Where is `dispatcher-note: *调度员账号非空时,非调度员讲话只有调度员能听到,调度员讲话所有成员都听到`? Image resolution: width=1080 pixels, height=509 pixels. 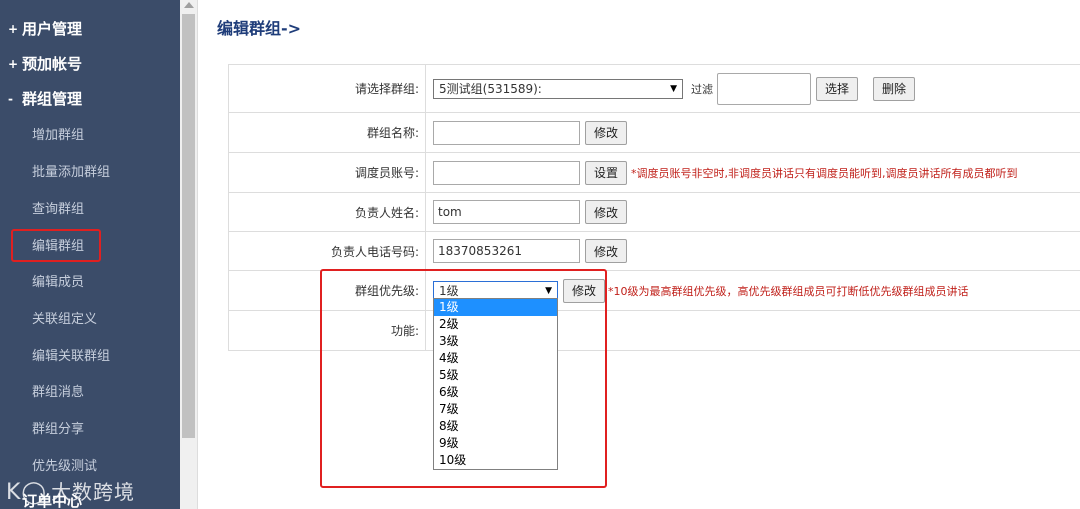 dispatcher-note: *调度员账号非空时,非调度员讲话只有调度员能听到,调度员讲话所有成员都听到 is located at coordinates (824, 173).